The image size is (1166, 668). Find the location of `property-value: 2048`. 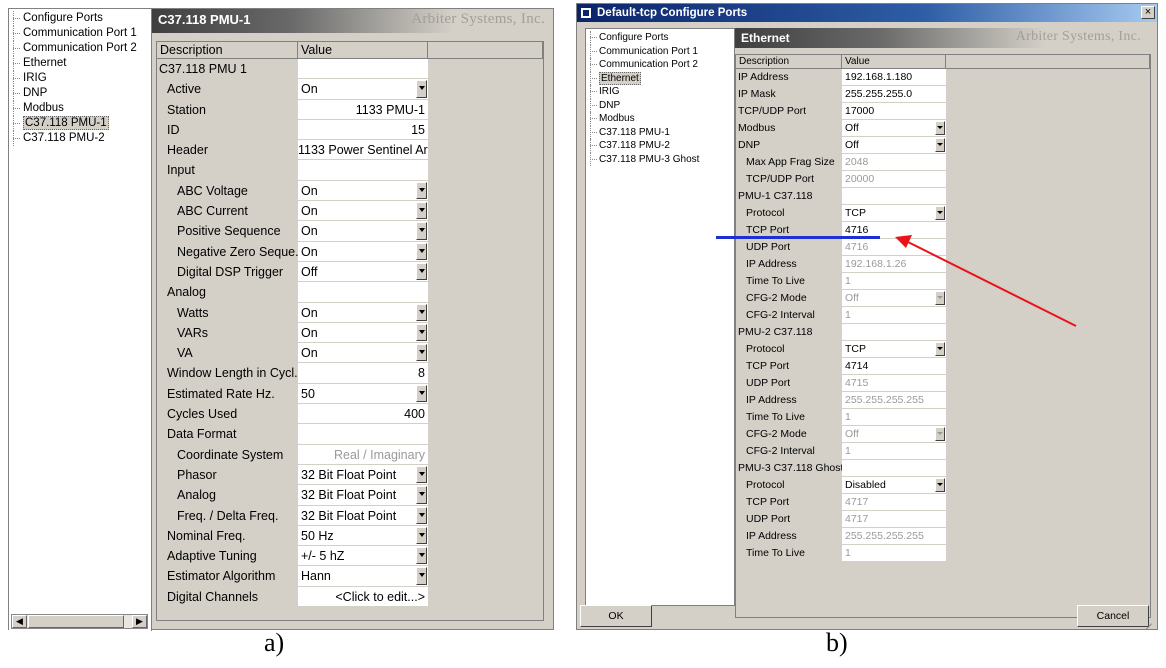

property-value: 2048 is located at coordinates (894, 162).